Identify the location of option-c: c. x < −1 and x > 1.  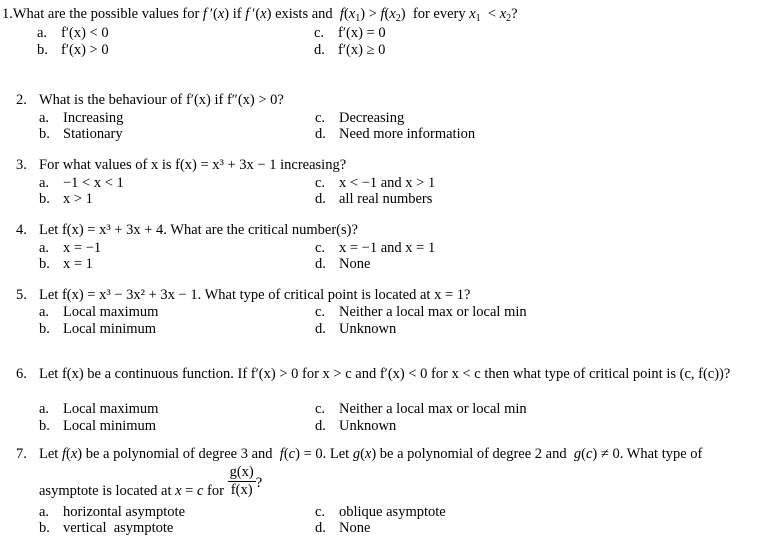
(375, 183).